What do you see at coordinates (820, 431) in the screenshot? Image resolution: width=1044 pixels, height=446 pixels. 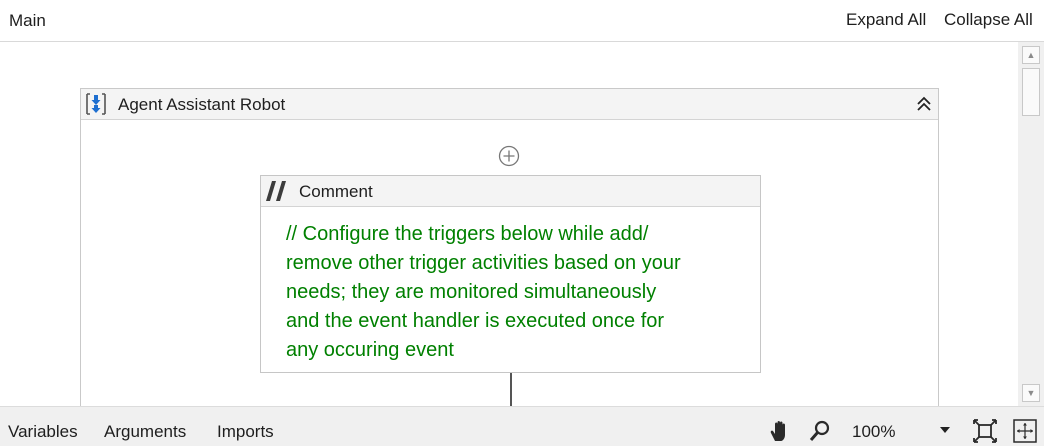 I see `zoom-search-icon` at bounding box center [820, 431].